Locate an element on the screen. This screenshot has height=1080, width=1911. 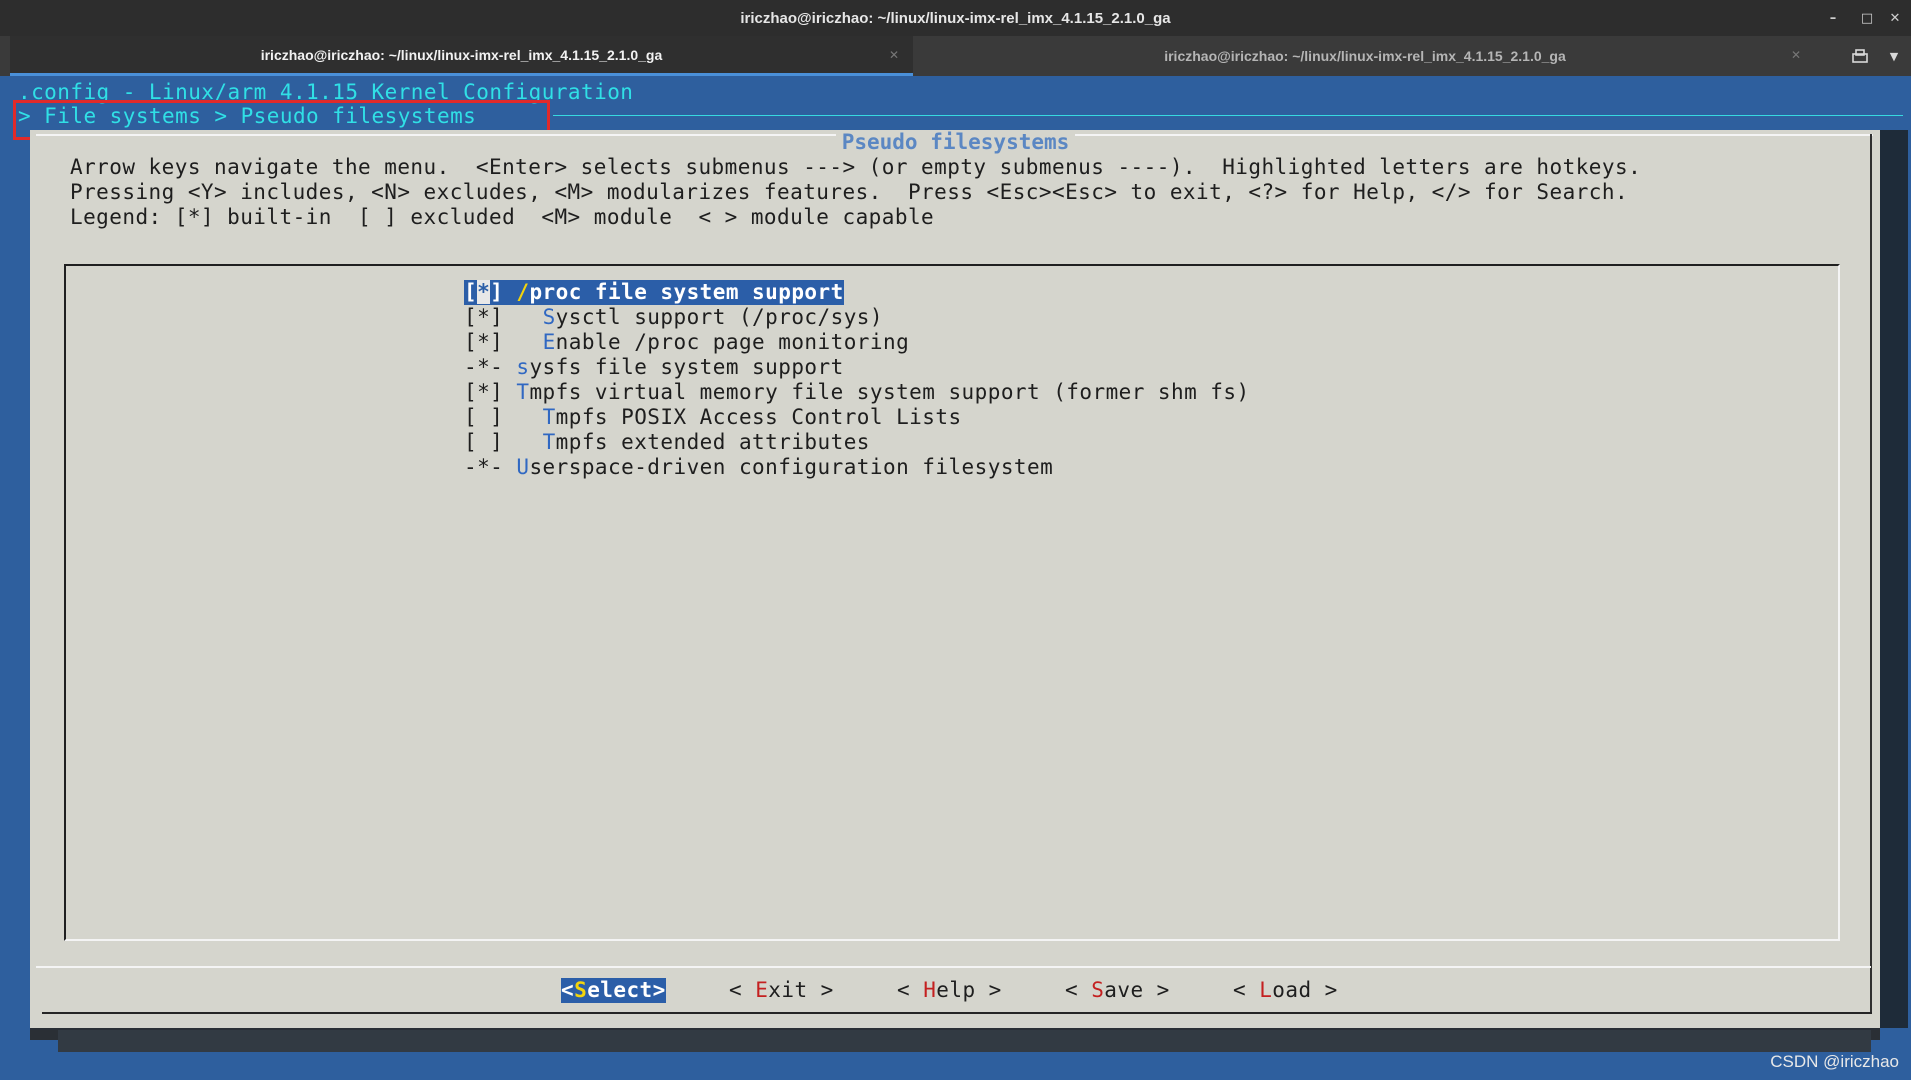
hotkey-letter: U is located at coordinates (523, 467).